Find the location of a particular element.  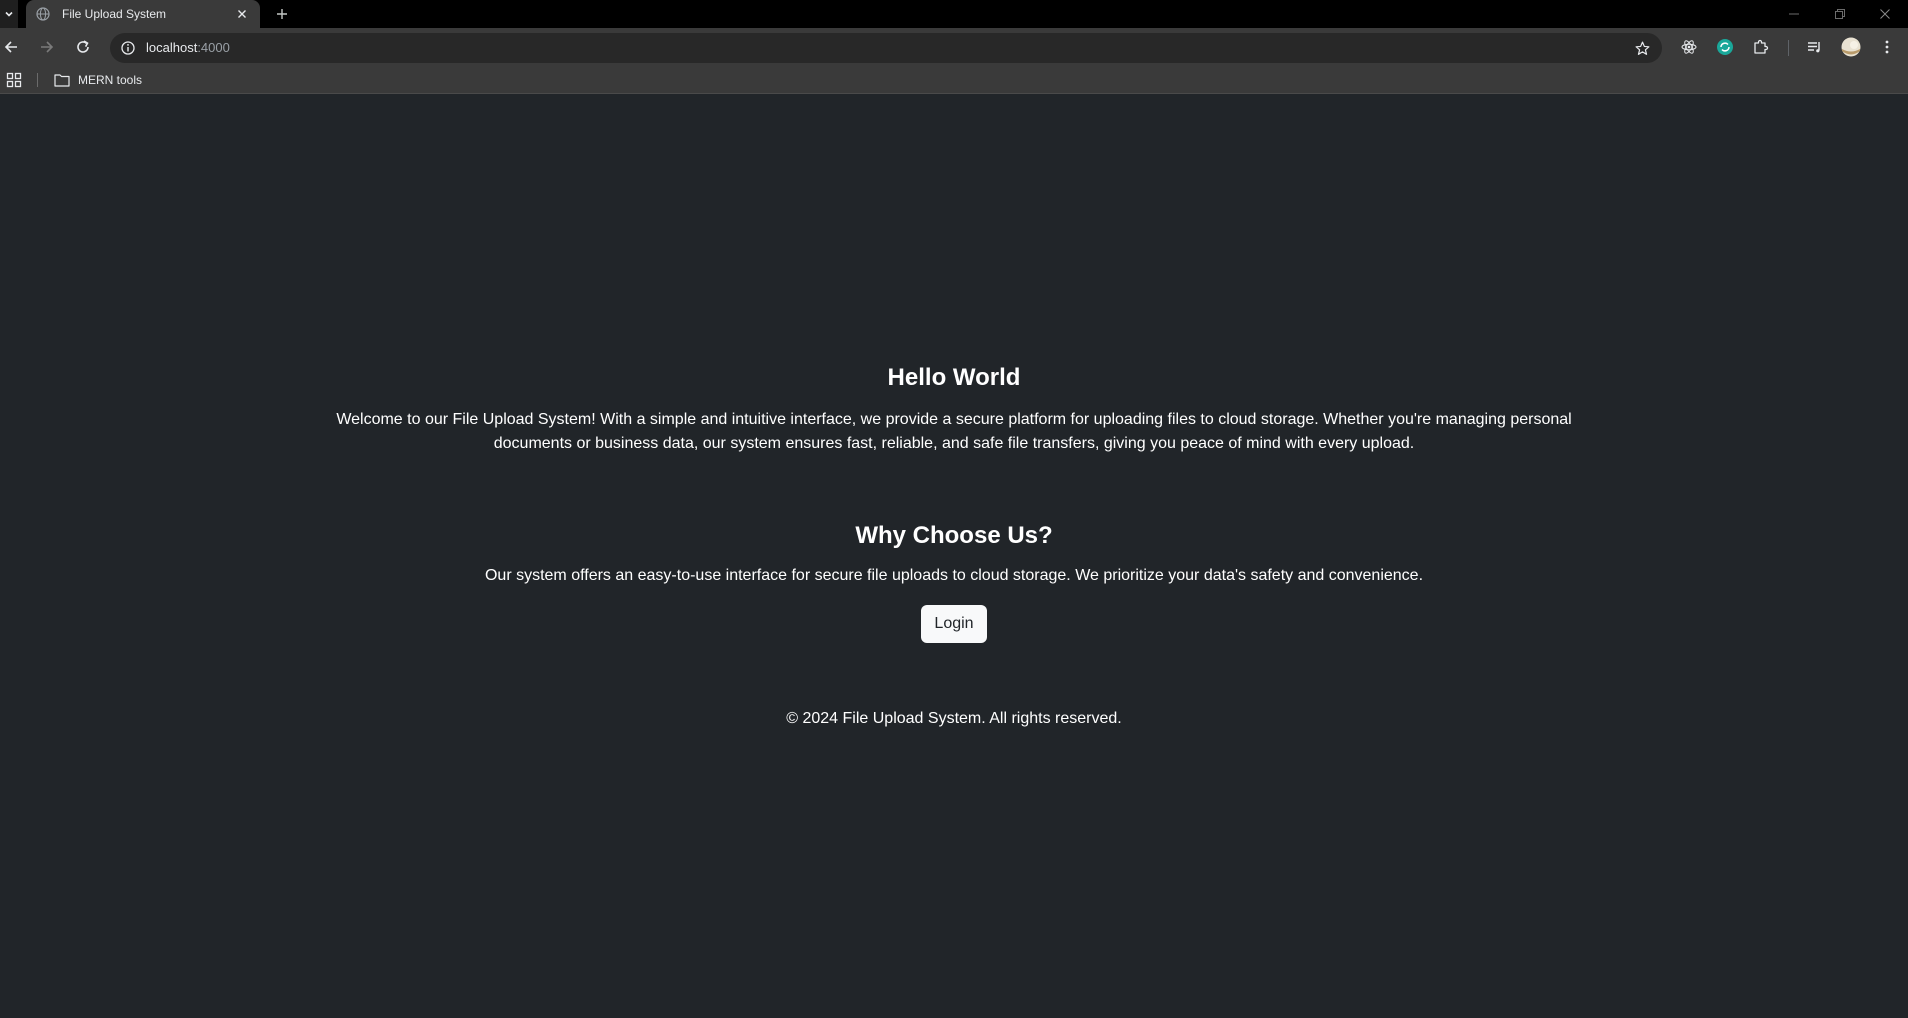

browser-toolbar: localhost:4000 is located at coordinates (954, 47).